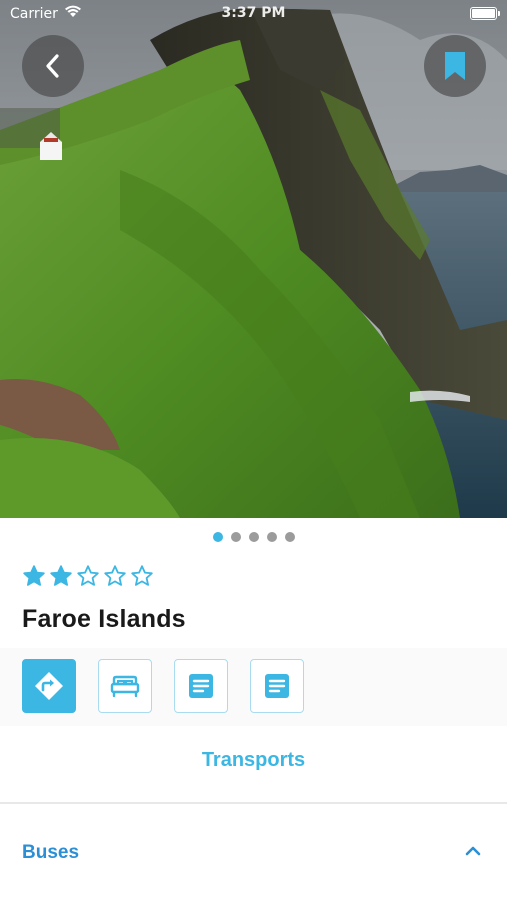 This screenshot has width=507, height=900. What do you see at coordinates (485, 13) in the screenshot?
I see `battery-icon` at bounding box center [485, 13].